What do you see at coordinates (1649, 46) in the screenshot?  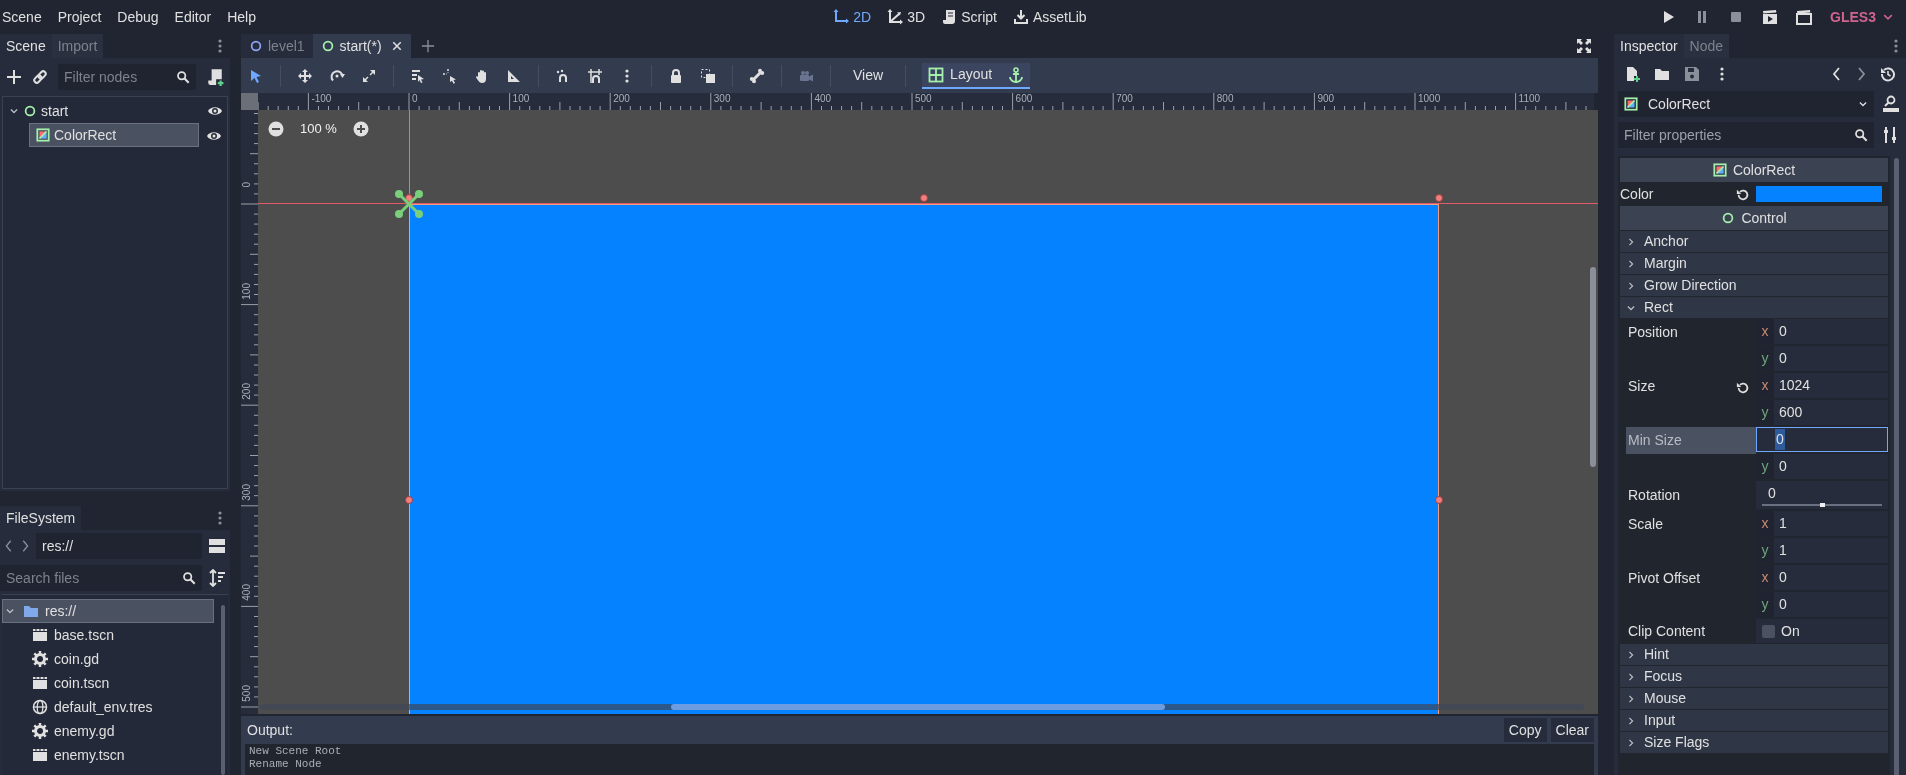 I see `panel-tab: Inspector` at bounding box center [1649, 46].